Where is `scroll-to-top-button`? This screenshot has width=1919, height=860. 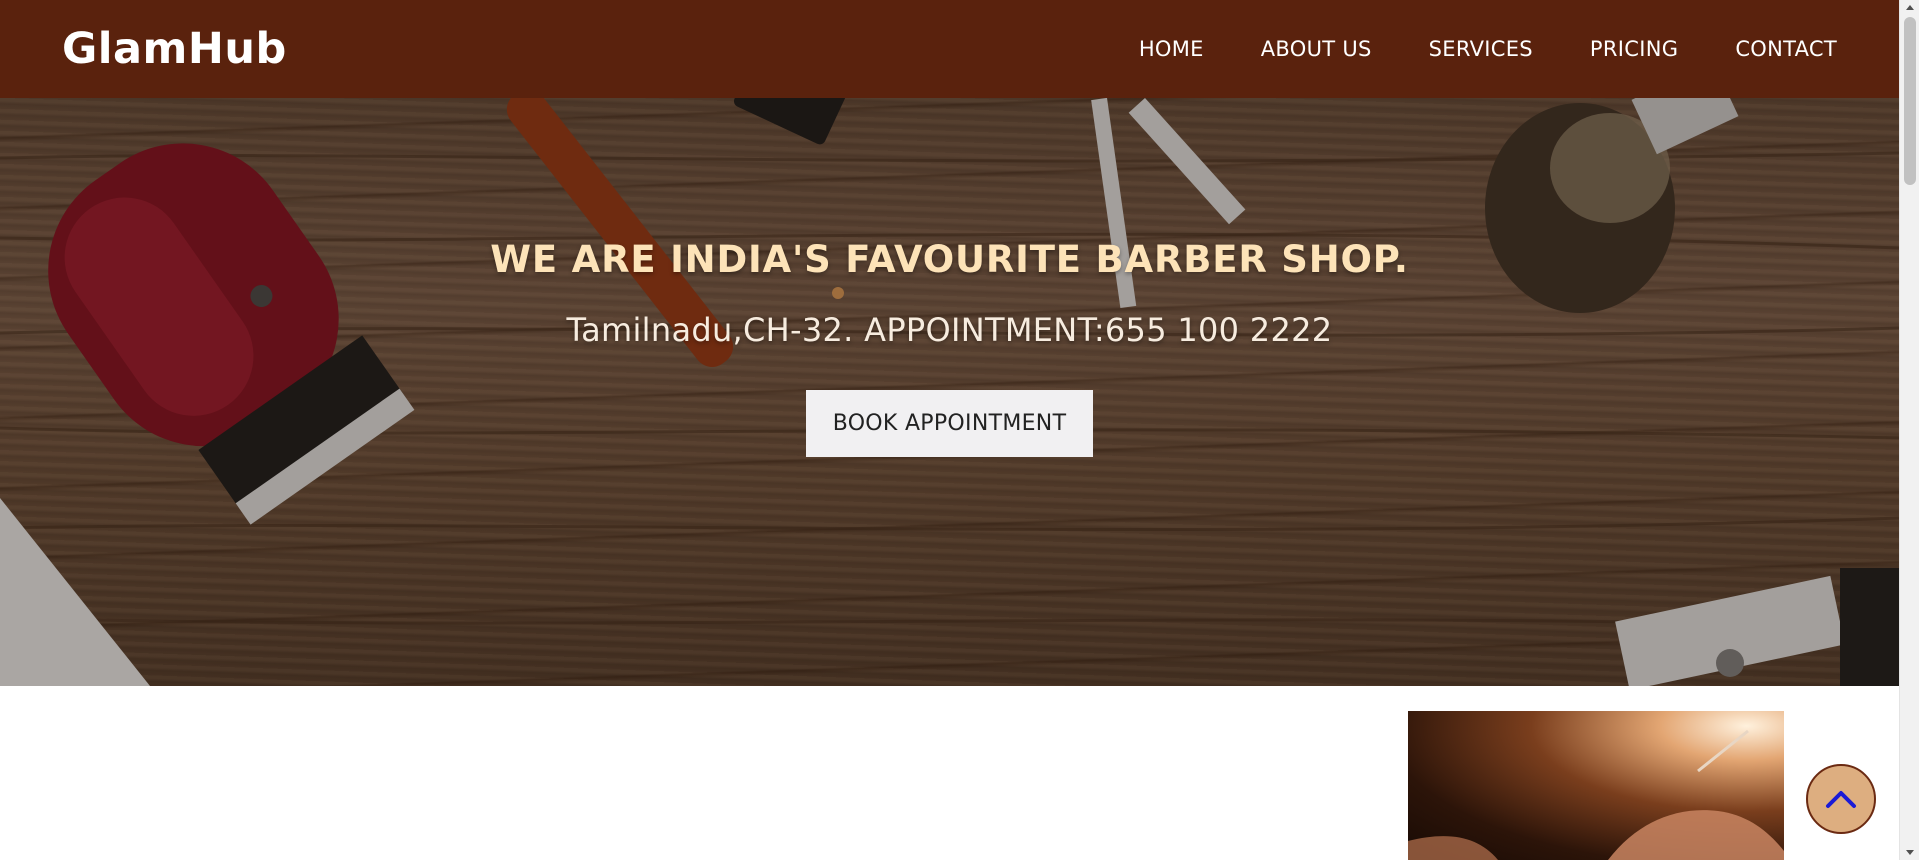
scroll-to-top-button is located at coordinates (1841, 799).